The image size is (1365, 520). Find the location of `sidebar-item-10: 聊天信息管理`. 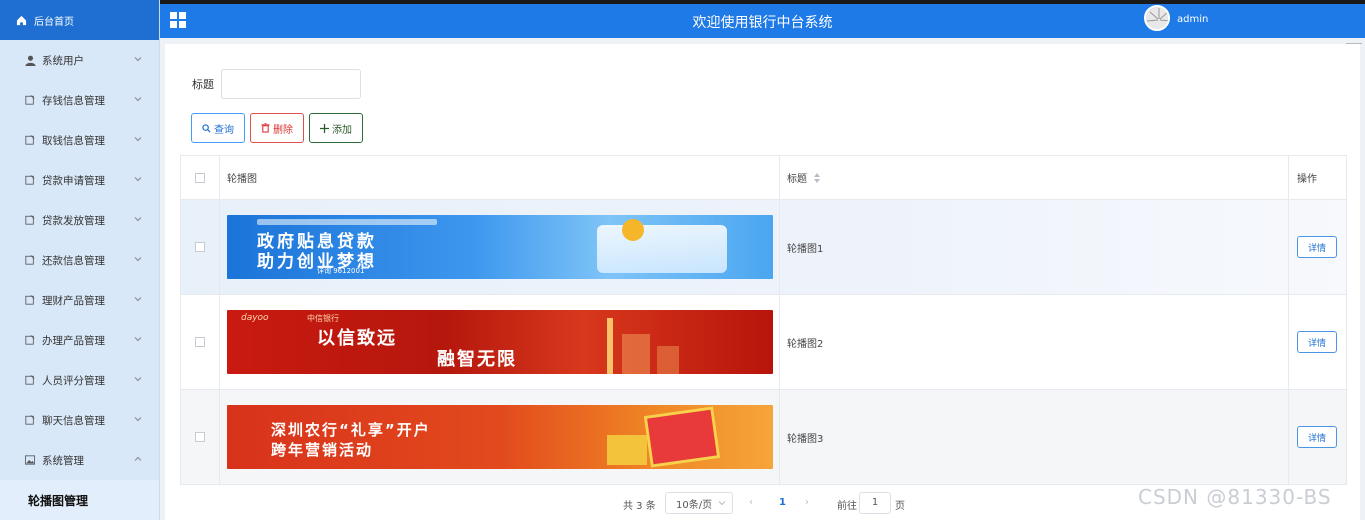

sidebar-item-10: 聊天信息管理 is located at coordinates (79, 420).